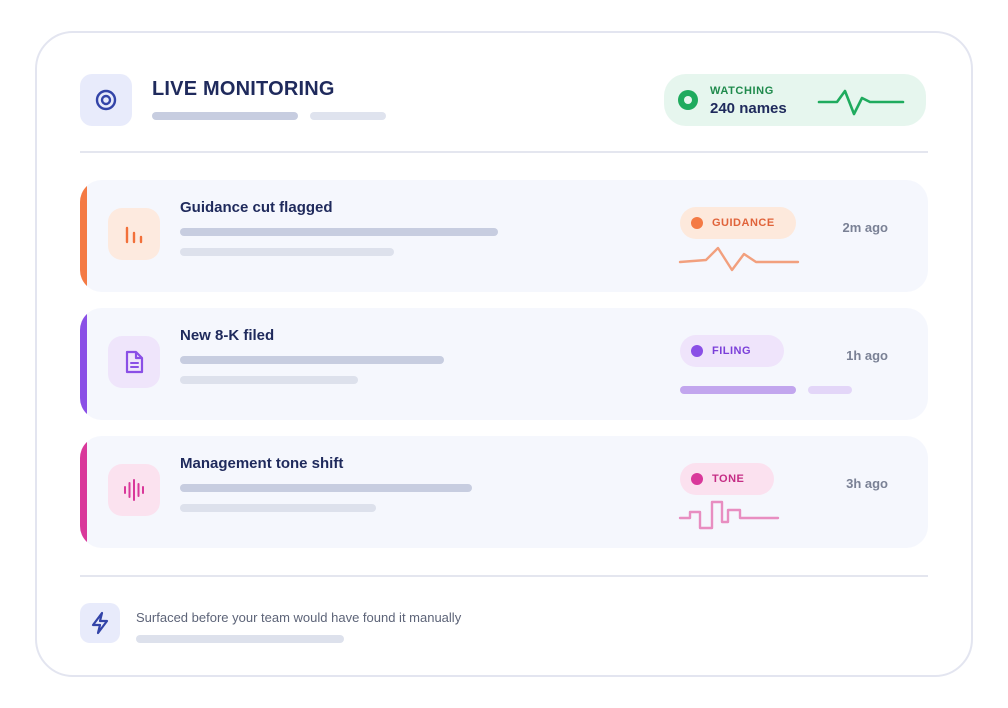  What do you see at coordinates (688, 100) in the screenshot?
I see `status-indicator-icon` at bounding box center [688, 100].